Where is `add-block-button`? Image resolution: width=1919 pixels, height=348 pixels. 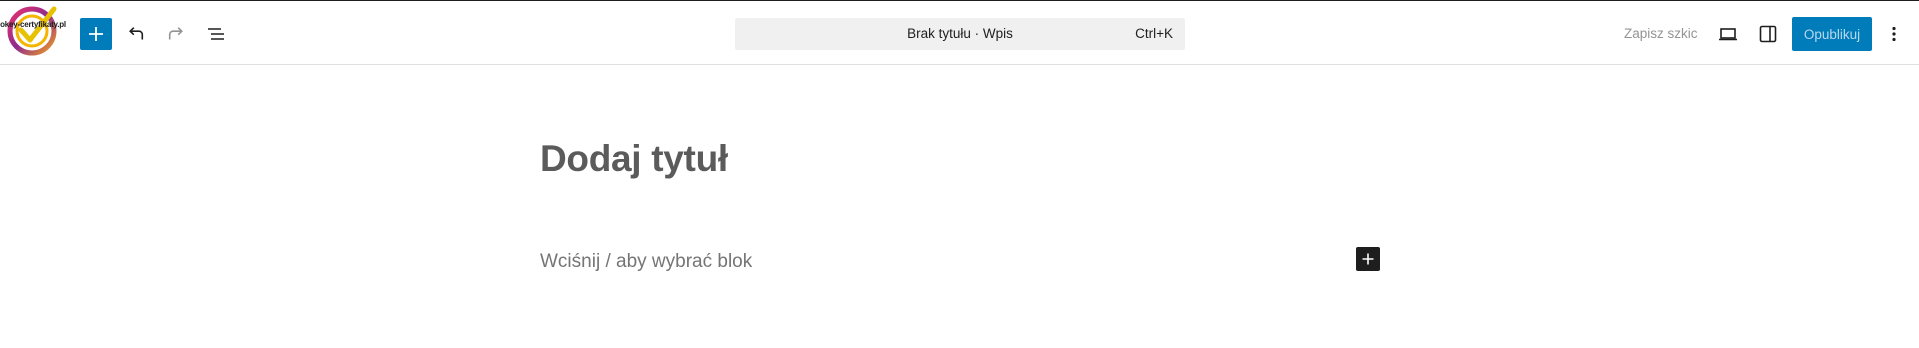 add-block-button is located at coordinates (96, 34).